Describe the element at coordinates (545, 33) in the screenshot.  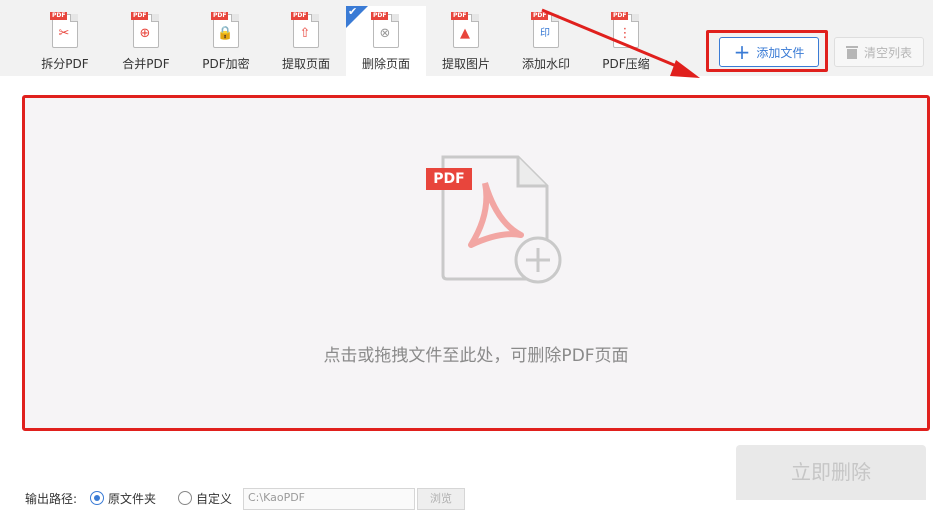
I see `watermark-glyph: 印` at that location.